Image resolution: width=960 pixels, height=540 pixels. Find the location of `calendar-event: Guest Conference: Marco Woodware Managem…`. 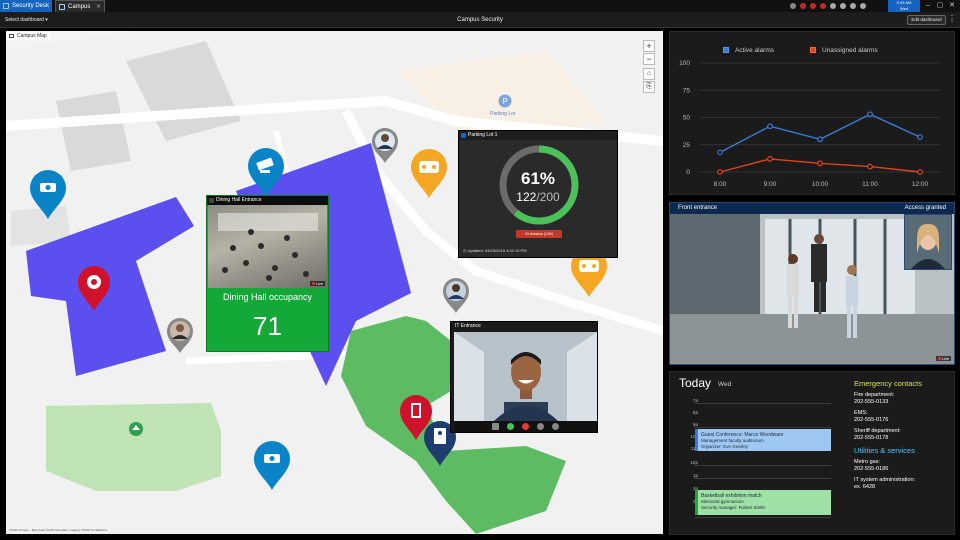

calendar-event: Guest Conference: Marco Woodware Managem… is located at coordinates (763, 440).